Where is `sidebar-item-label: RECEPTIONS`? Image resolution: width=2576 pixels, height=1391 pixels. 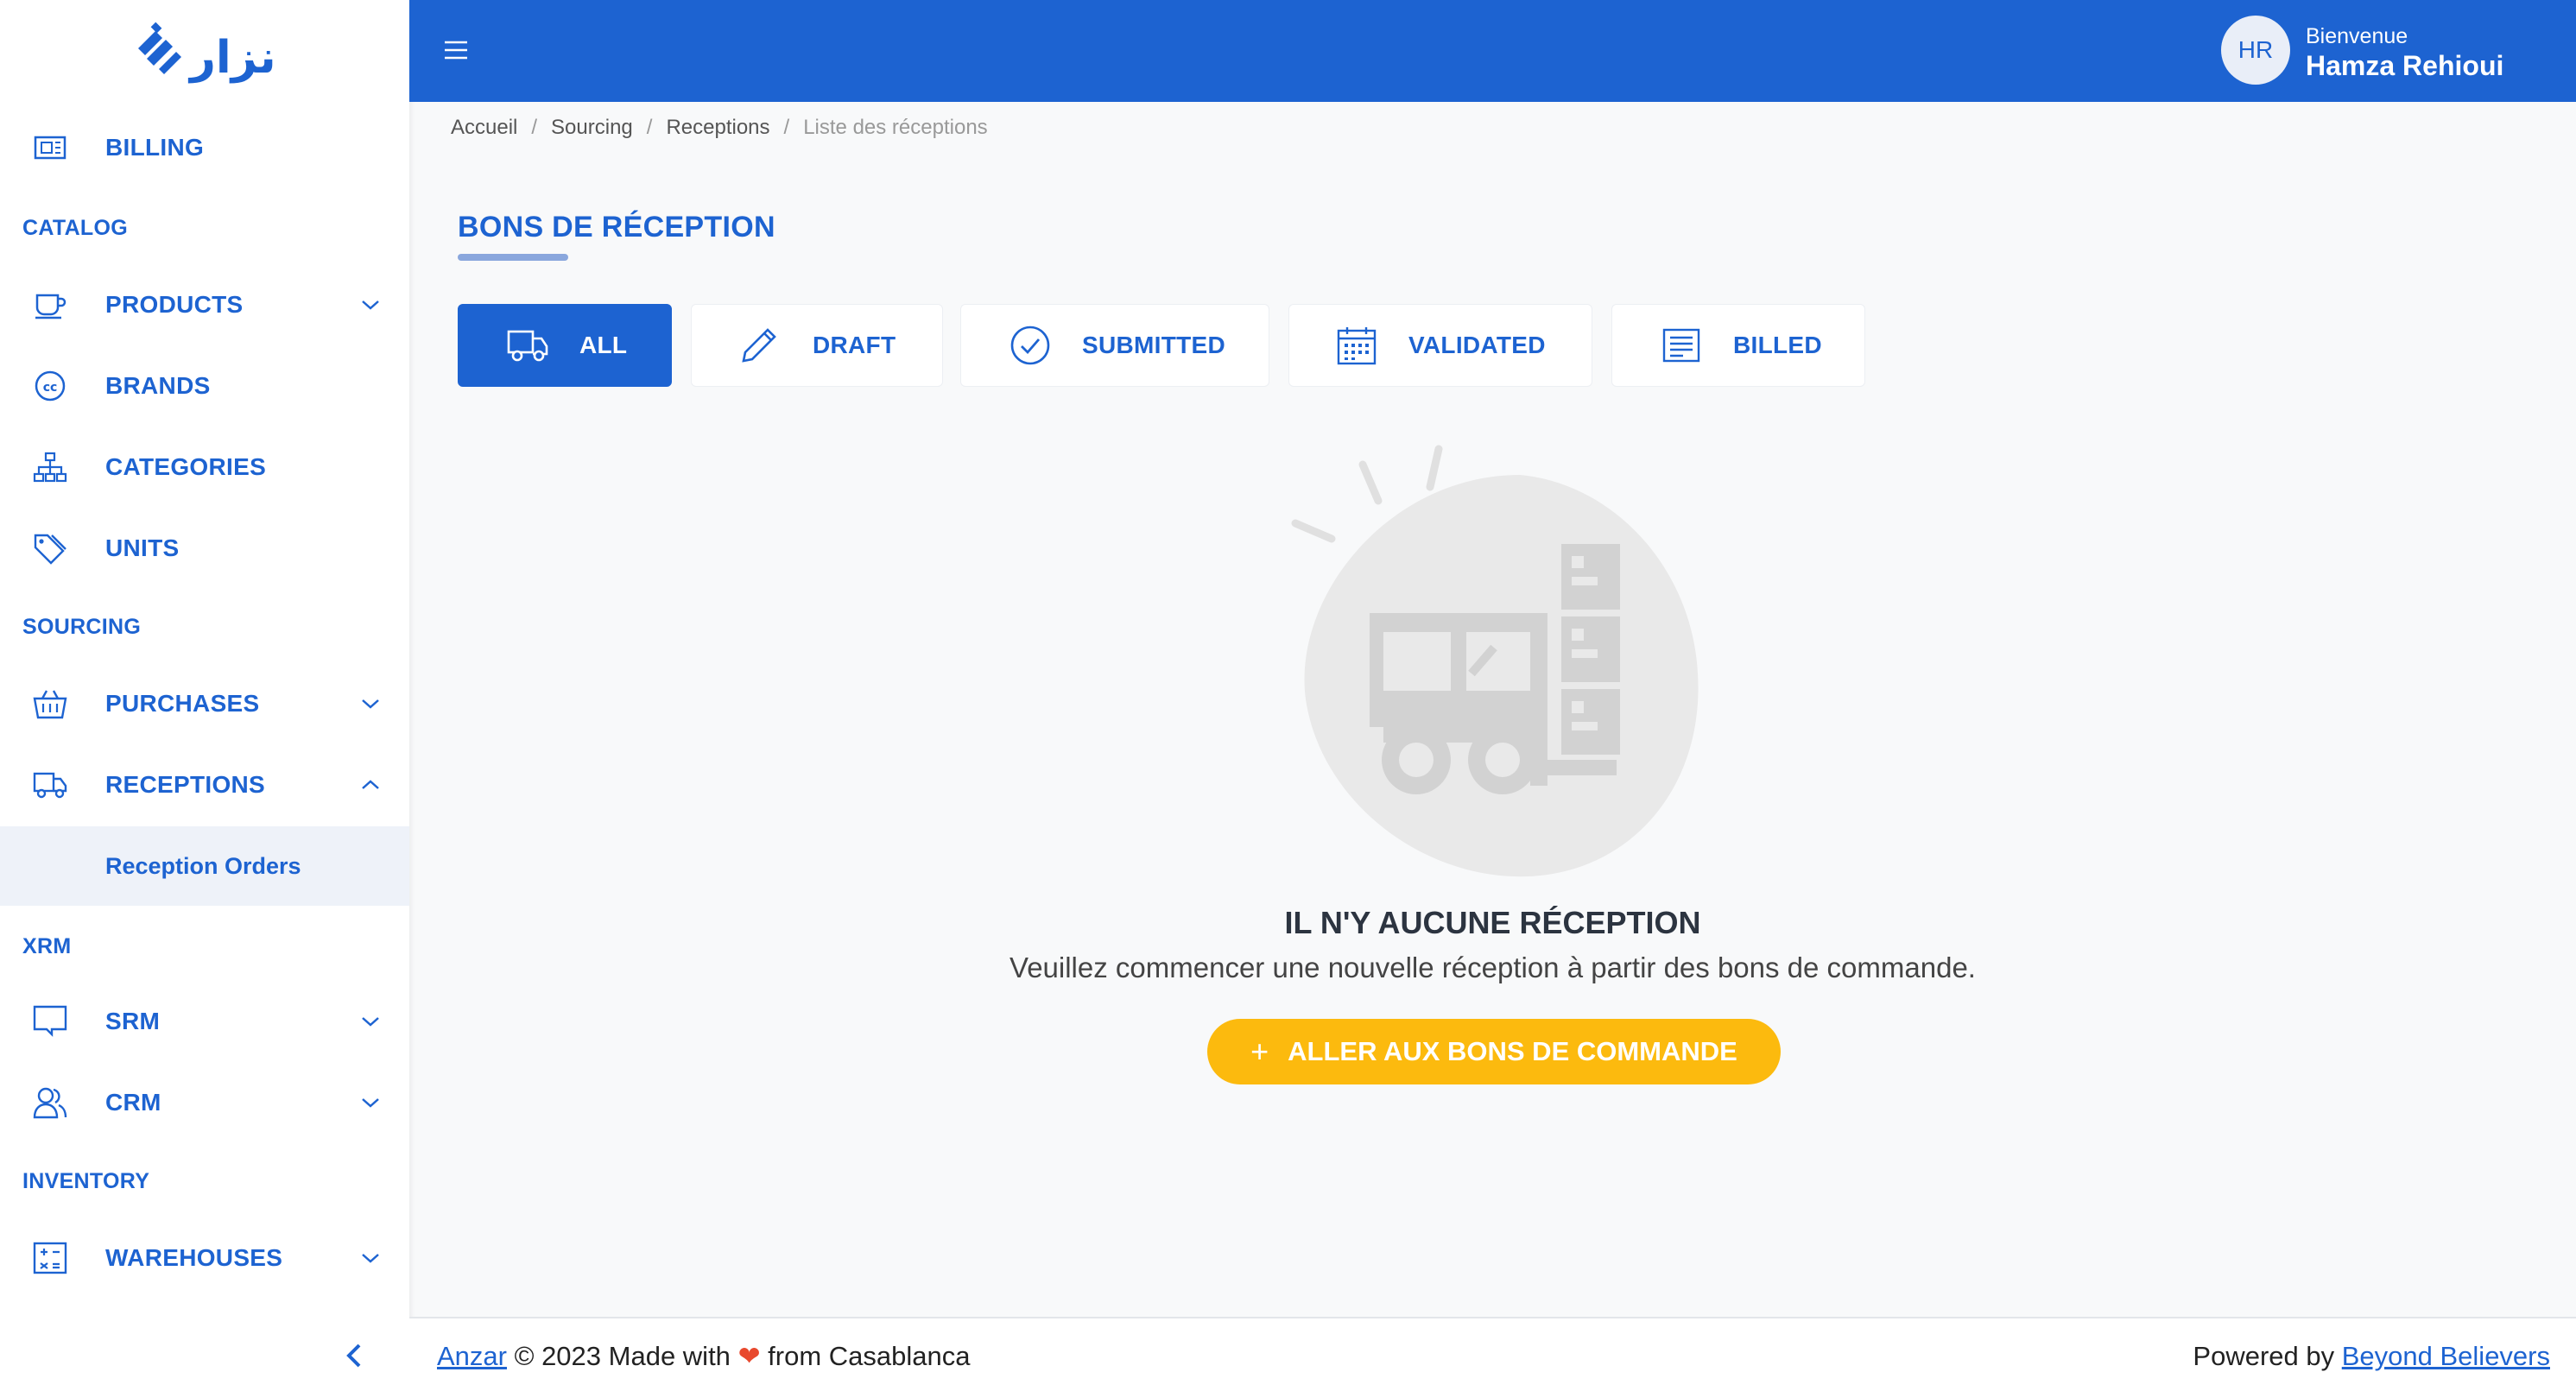
sidebar-item-label: RECEPTIONS is located at coordinates (185, 784).